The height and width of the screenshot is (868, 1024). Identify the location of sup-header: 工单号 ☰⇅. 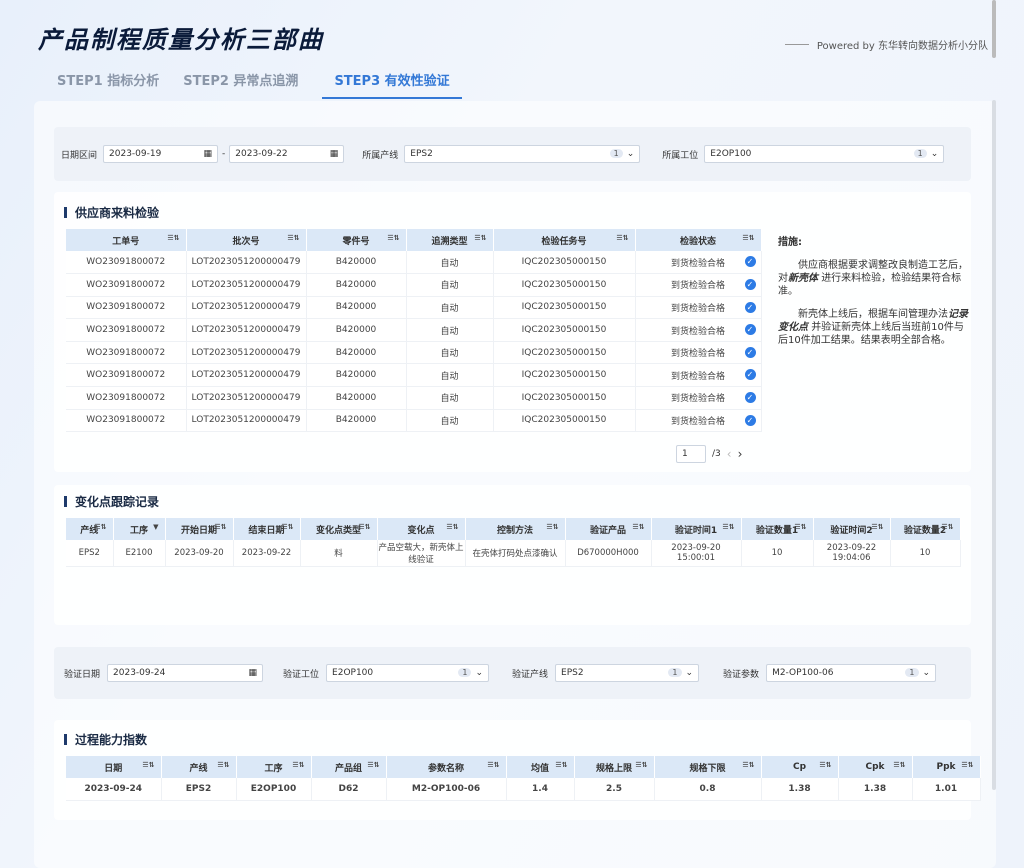
(126, 240).